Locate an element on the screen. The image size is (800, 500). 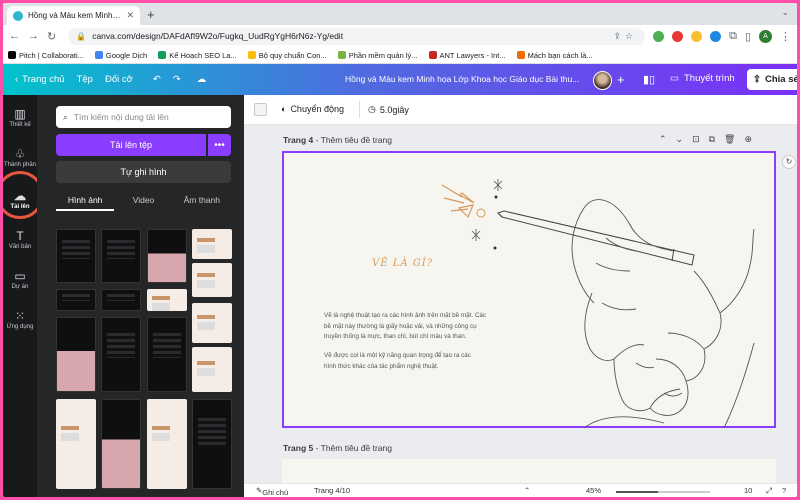
tab-images: Hình ảnh is located at coordinates (85, 201).